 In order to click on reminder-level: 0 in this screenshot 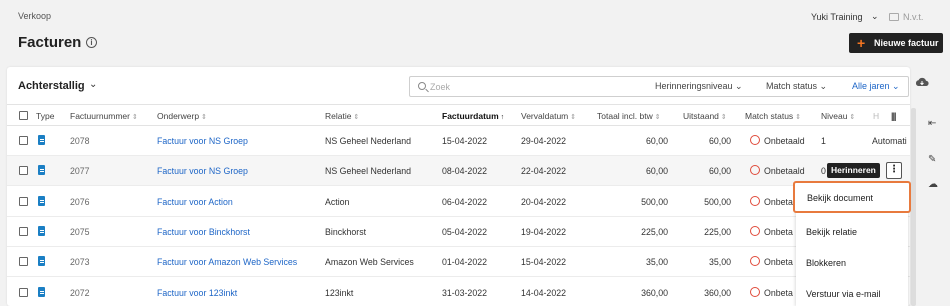, I will do `click(823, 171)`.